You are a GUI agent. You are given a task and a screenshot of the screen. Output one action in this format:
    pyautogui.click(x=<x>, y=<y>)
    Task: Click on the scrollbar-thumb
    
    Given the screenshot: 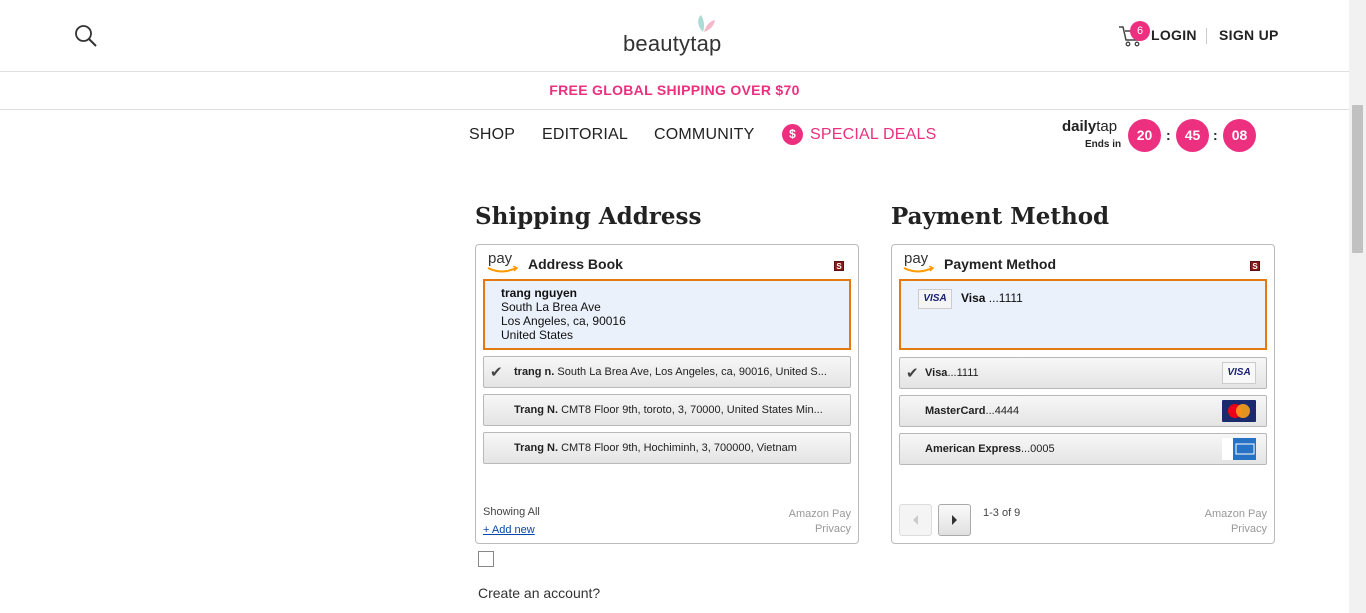 What is the action you would take?
    pyautogui.click(x=1357, y=179)
    